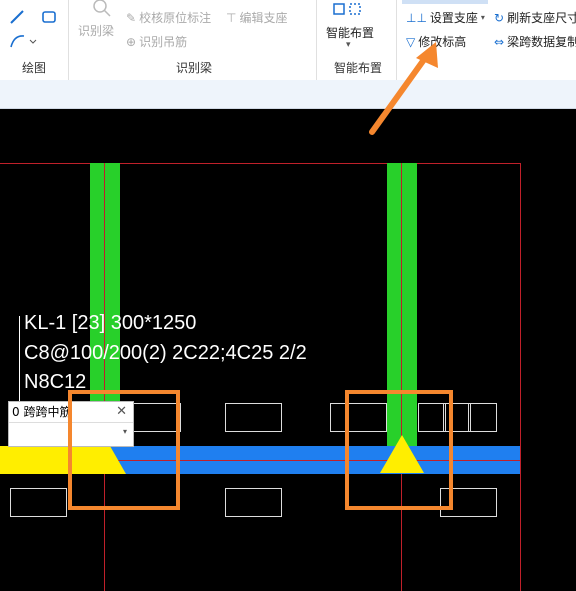  Describe the element at coordinates (131, 41) in the screenshot. I see `stirrup-icon: ⊕` at that location.